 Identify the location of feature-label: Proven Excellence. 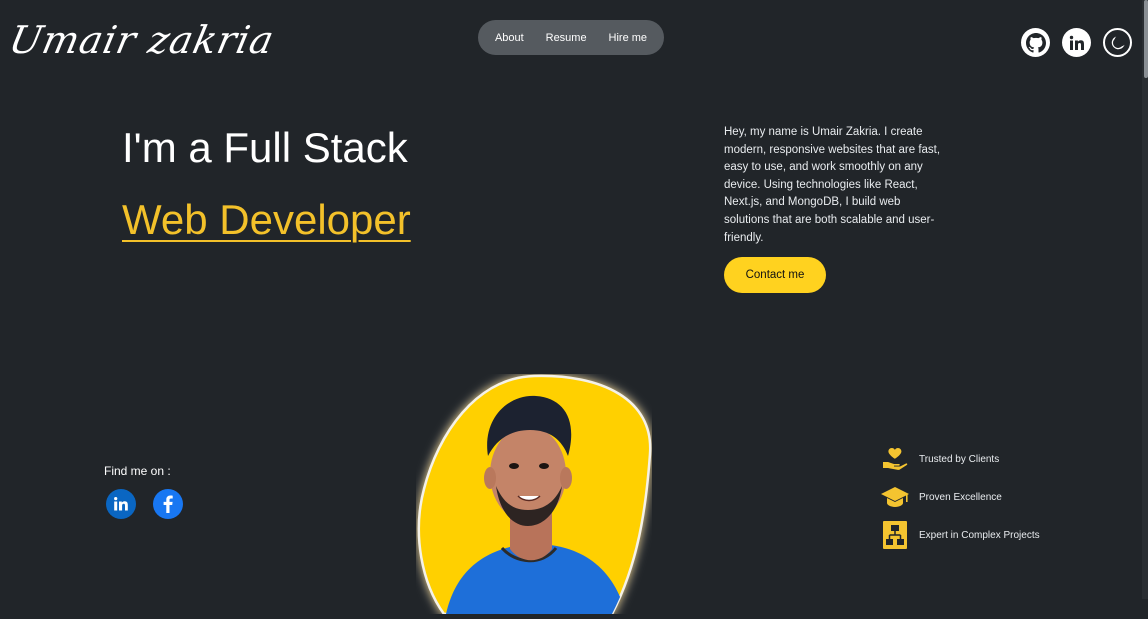
(960, 497).